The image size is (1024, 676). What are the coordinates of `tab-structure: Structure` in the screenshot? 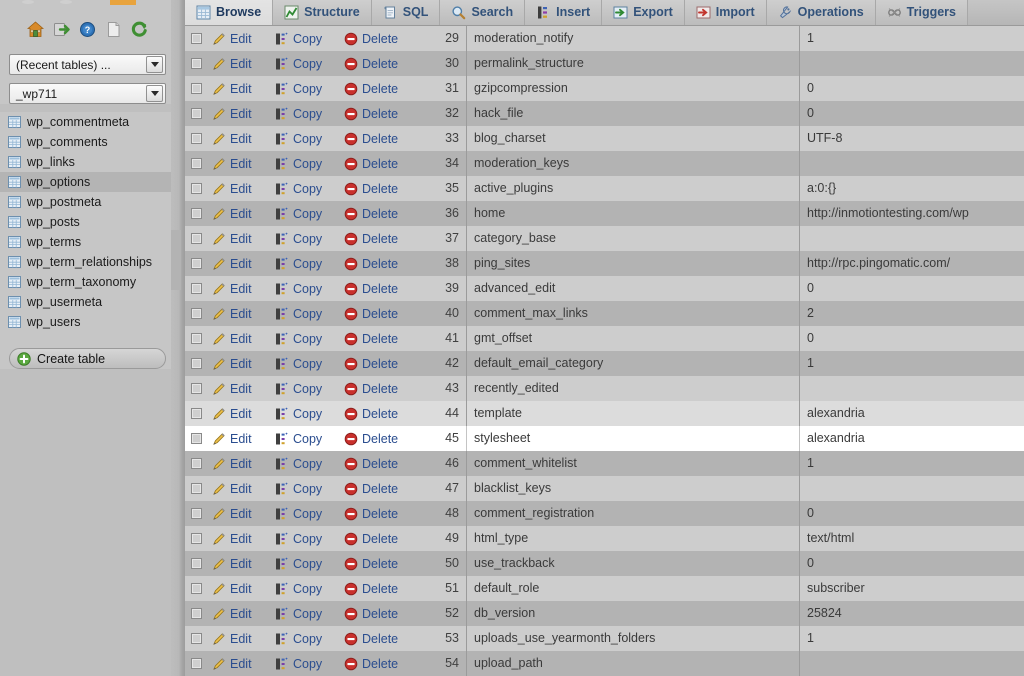 It's located at (322, 12).